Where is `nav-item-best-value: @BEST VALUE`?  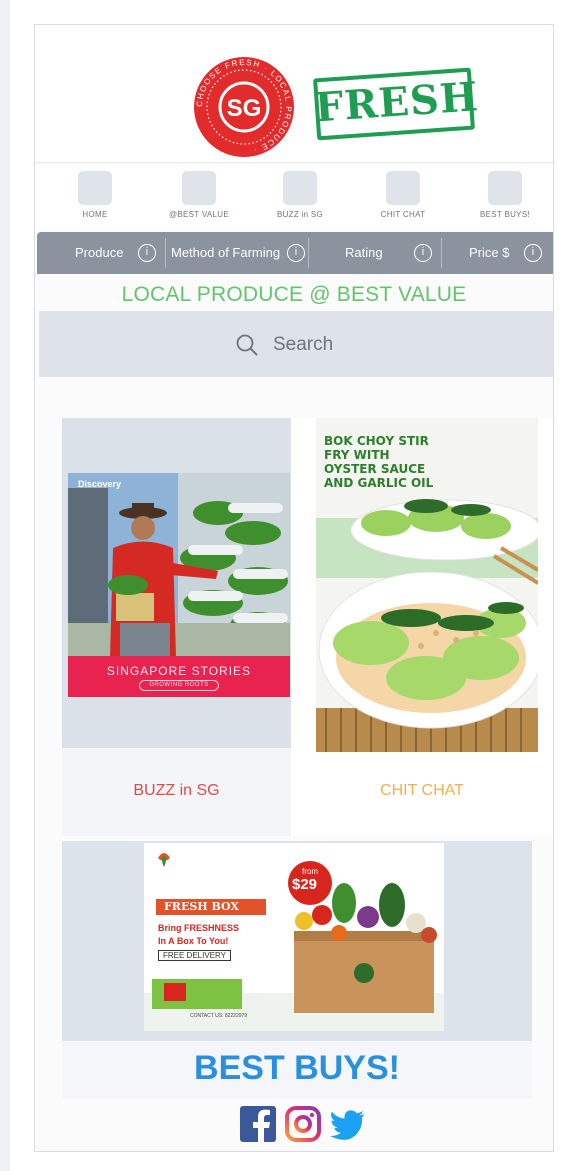 nav-item-best-value: @BEST VALUE is located at coordinates (199, 195).